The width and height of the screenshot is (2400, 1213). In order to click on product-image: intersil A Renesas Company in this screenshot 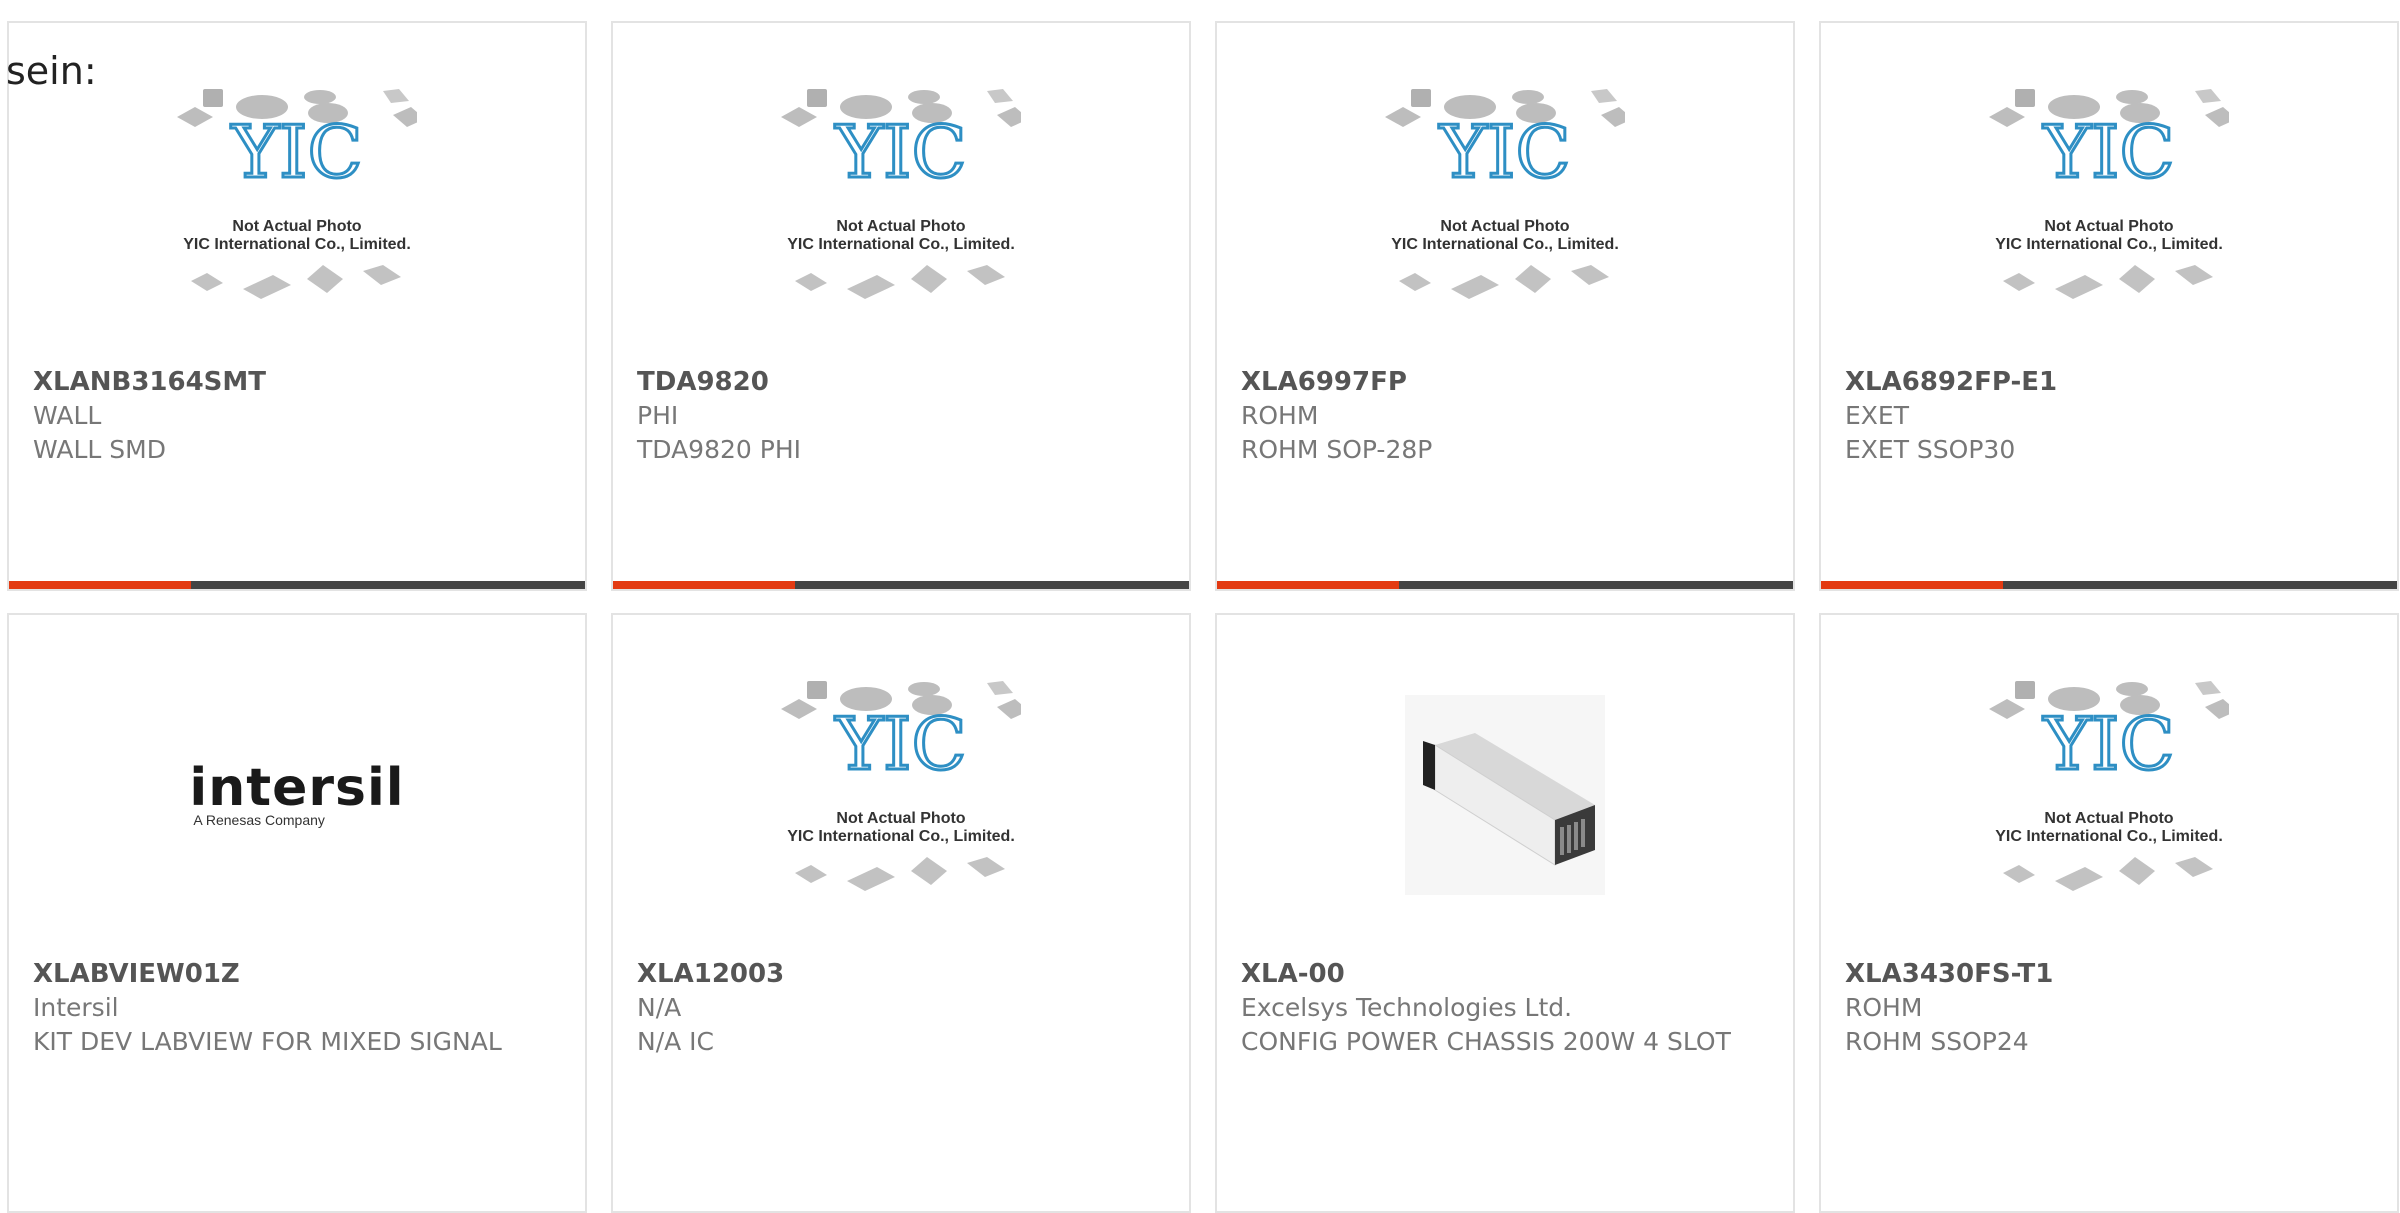, I will do `click(297, 795)`.